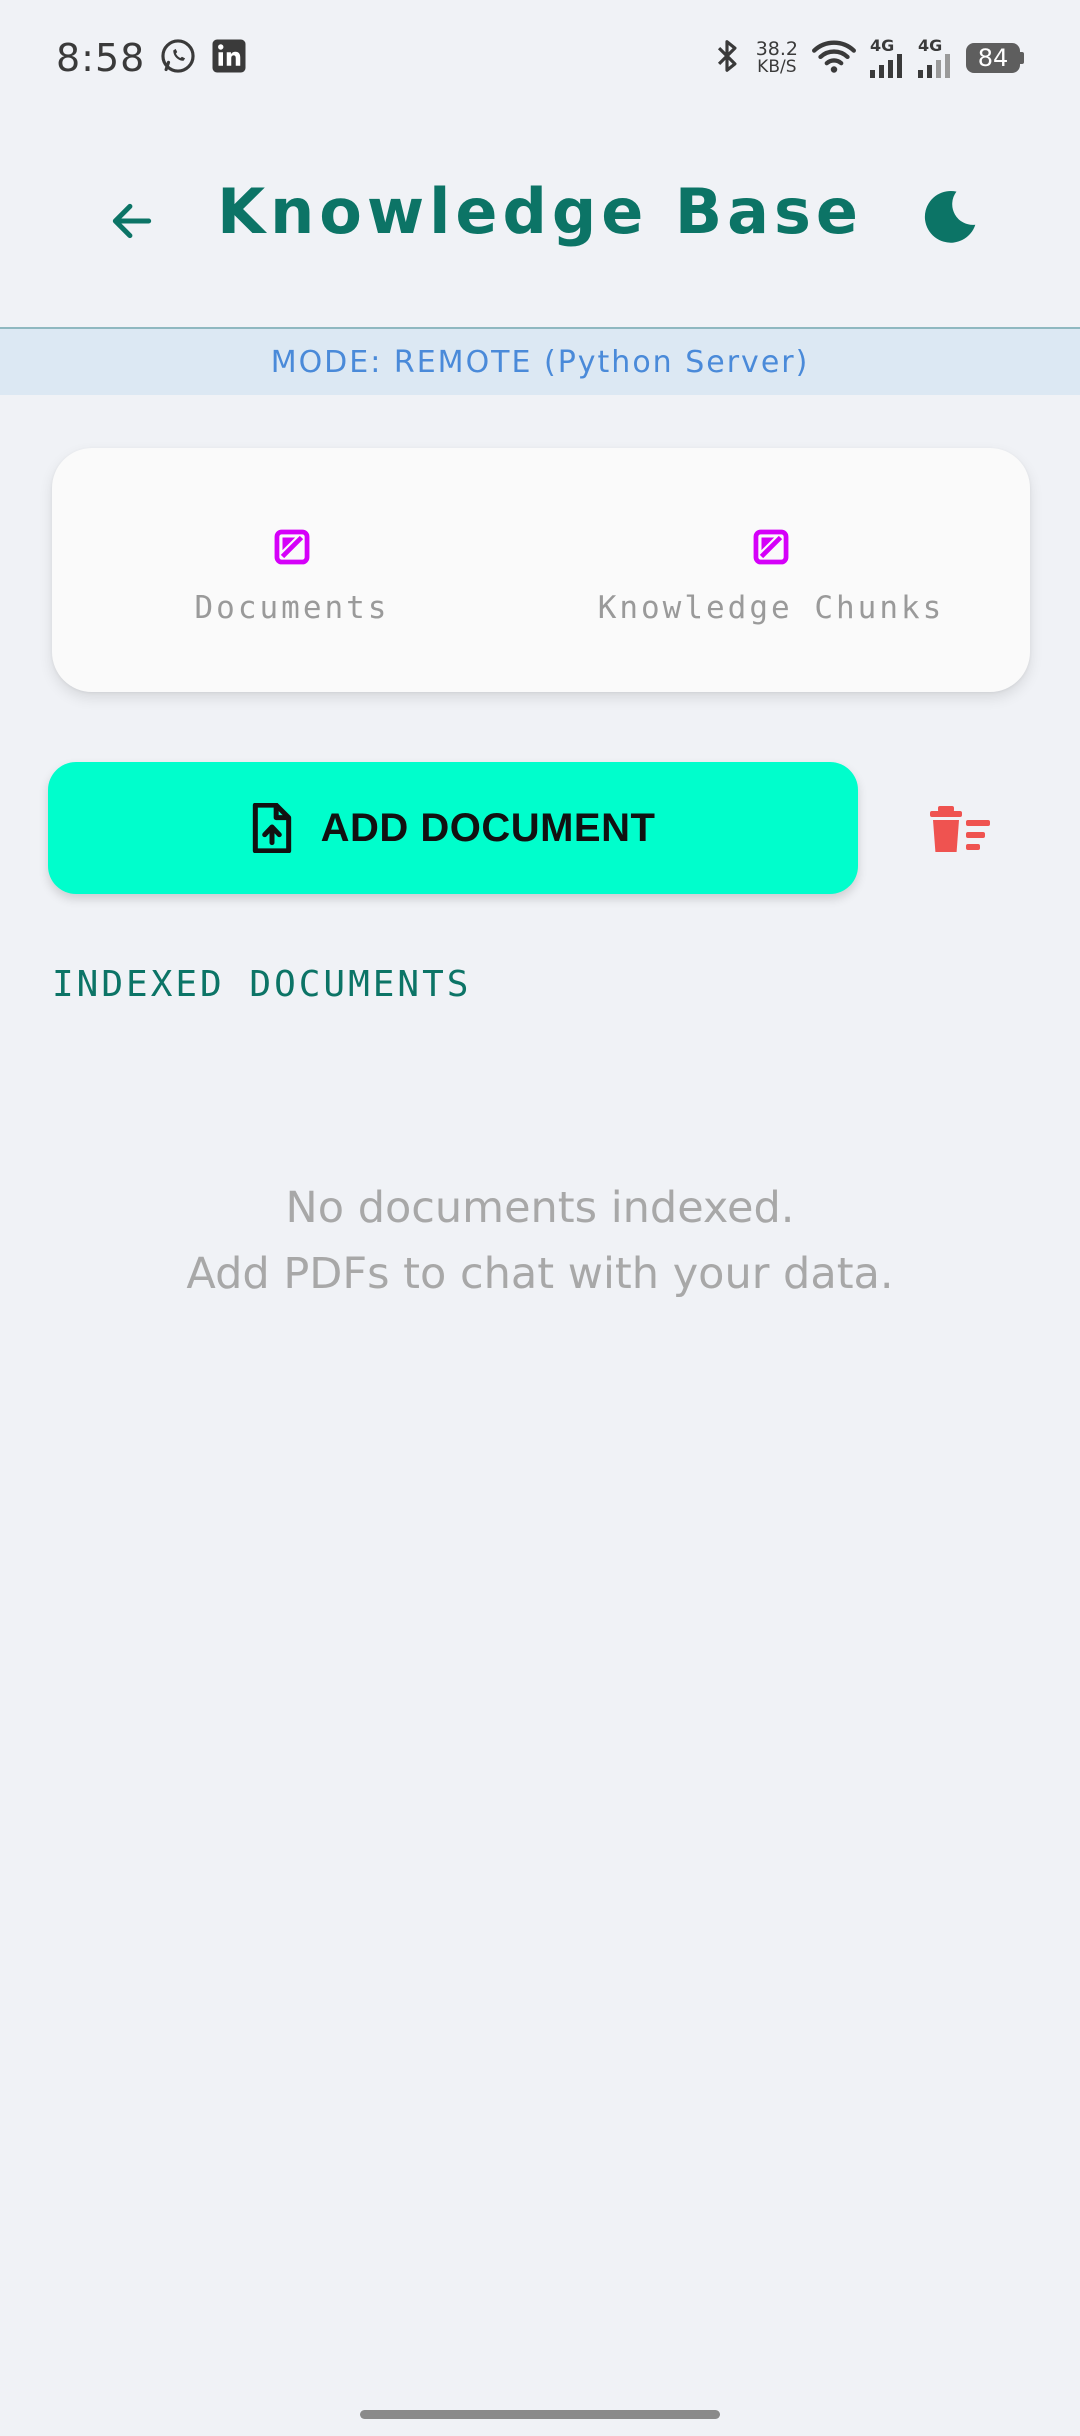 The image size is (1080, 2436). Describe the element at coordinates (101, 57) in the screenshot. I see `status-time: 8:58` at that location.